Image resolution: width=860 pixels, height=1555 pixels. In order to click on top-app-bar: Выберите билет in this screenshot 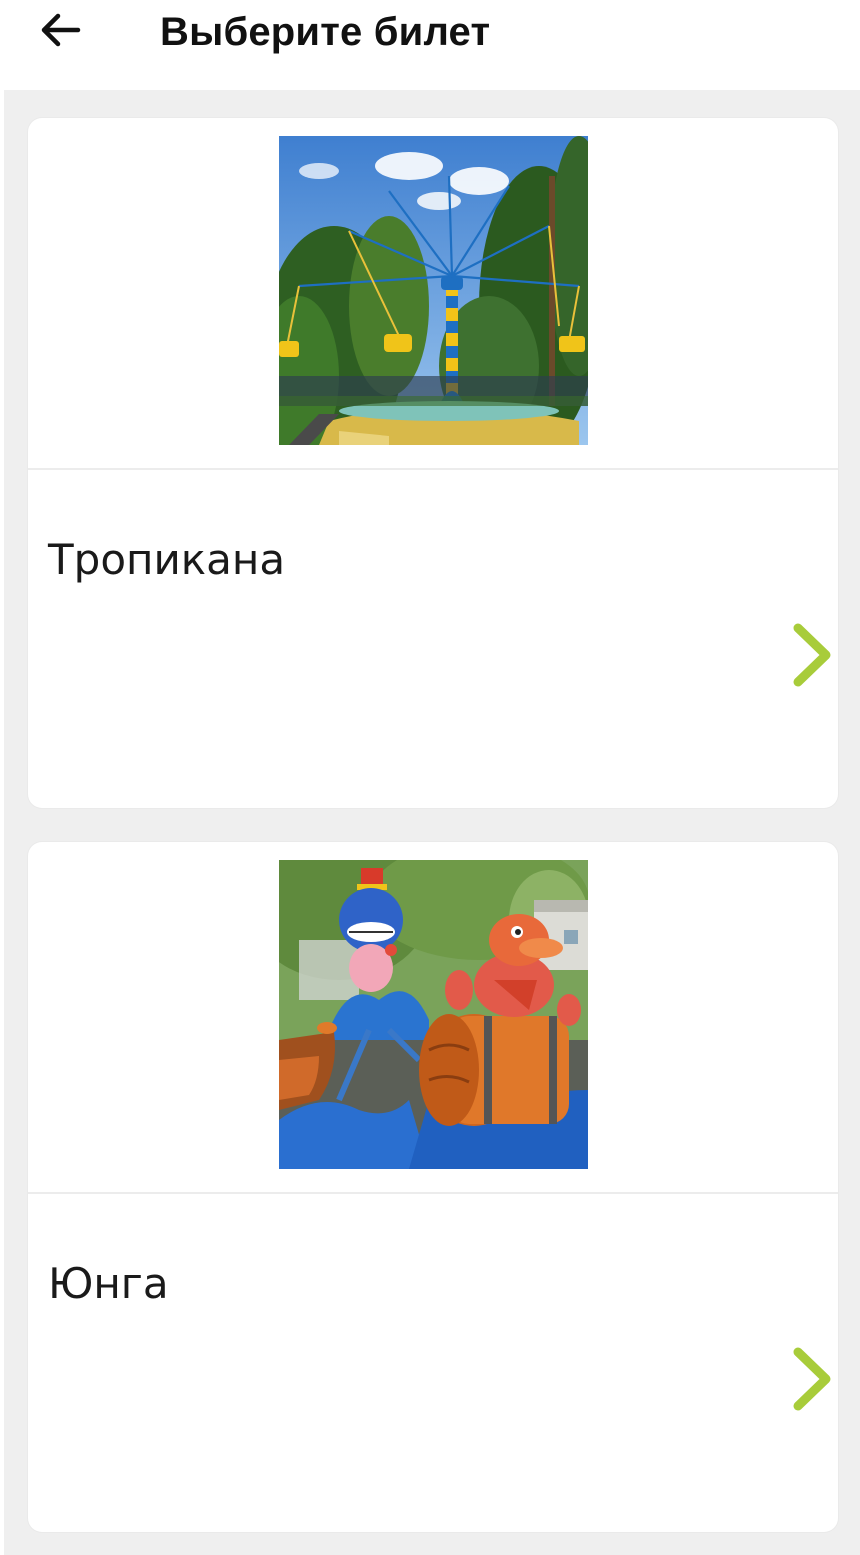, I will do `click(430, 45)`.